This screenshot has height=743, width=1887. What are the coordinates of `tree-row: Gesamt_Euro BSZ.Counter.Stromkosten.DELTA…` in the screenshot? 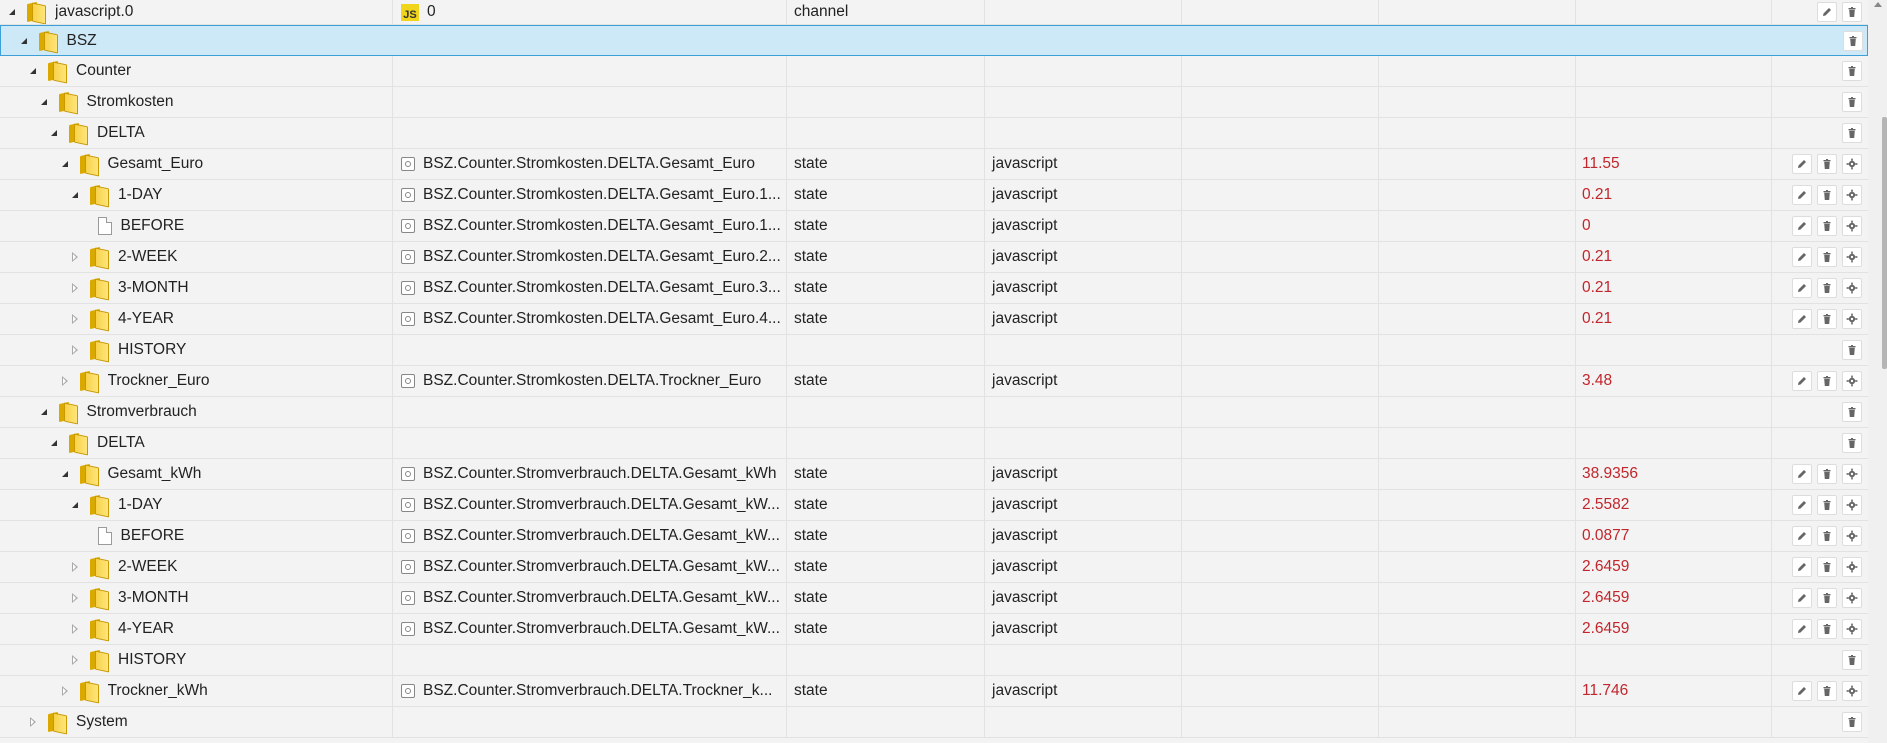 It's located at (934, 164).